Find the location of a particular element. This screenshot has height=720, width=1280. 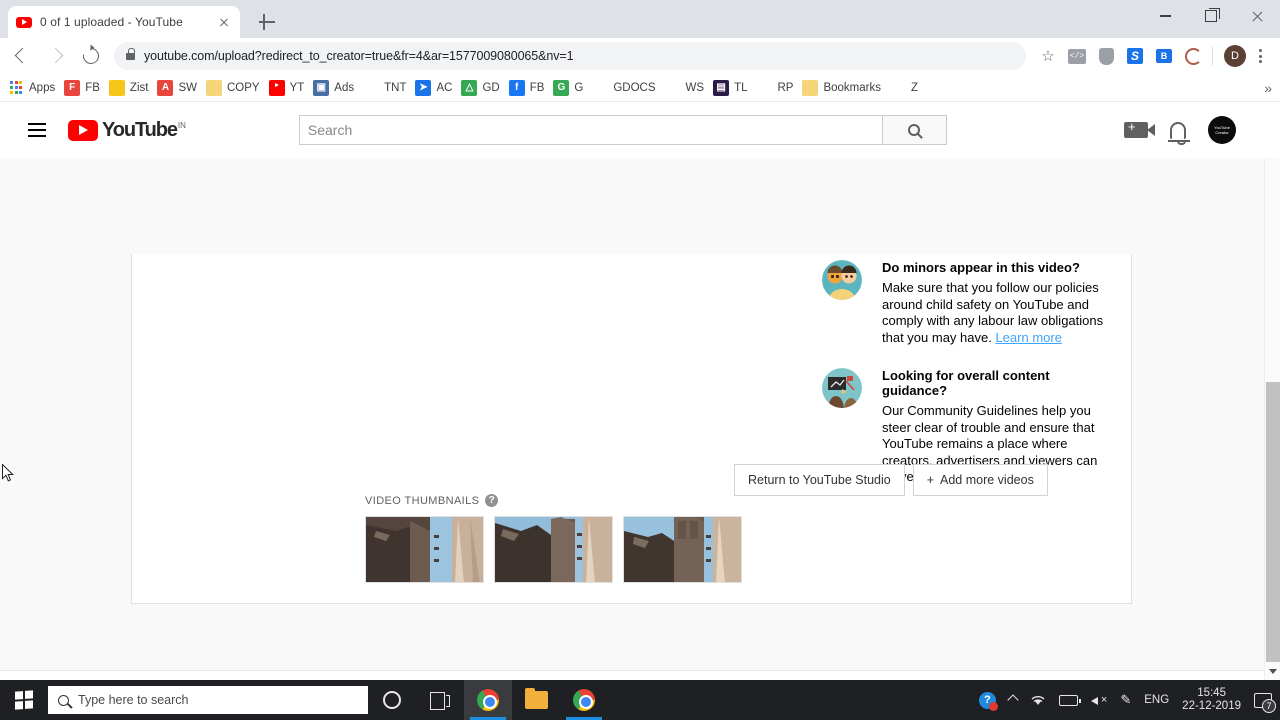

bookmark-ac: ➤ AC is located at coordinates (433, 87).